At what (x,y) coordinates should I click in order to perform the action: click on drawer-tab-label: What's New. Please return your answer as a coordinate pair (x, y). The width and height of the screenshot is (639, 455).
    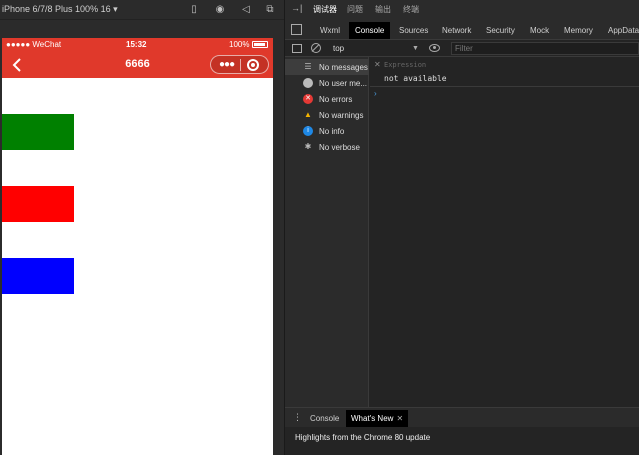
    Looking at the image, I should click on (372, 418).